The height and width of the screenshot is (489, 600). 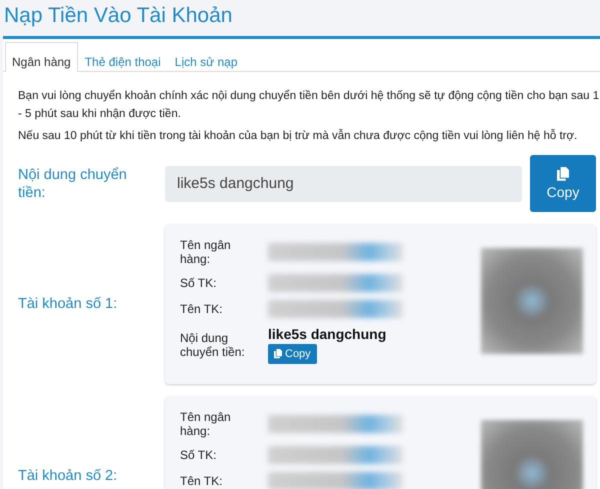 What do you see at coordinates (298, 136) in the screenshot?
I see `notice-text: Nếu sau 10 phút từ khi tiền trong tài khoản của bạn bị trừ mà vẫn chưa được cộng tiền vui lòng liên hệ hỗ trợ.` at bounding box center [298, 136].